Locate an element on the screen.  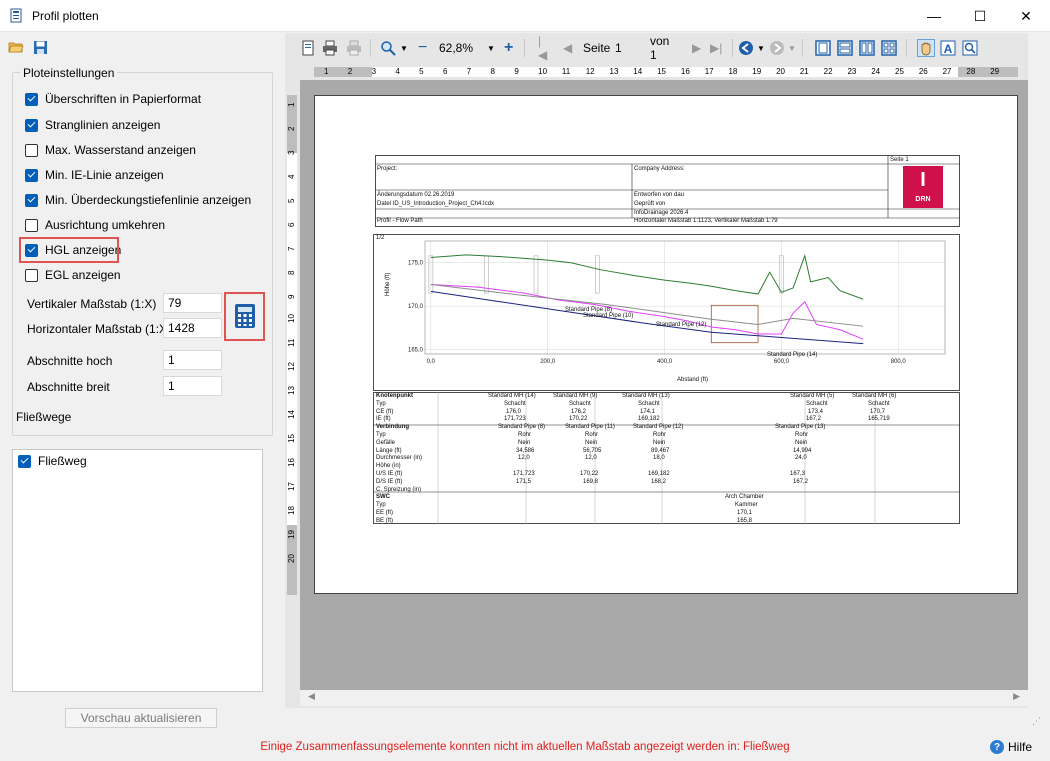
link-diameter: 12,0 is located at coordinates (591, 458).